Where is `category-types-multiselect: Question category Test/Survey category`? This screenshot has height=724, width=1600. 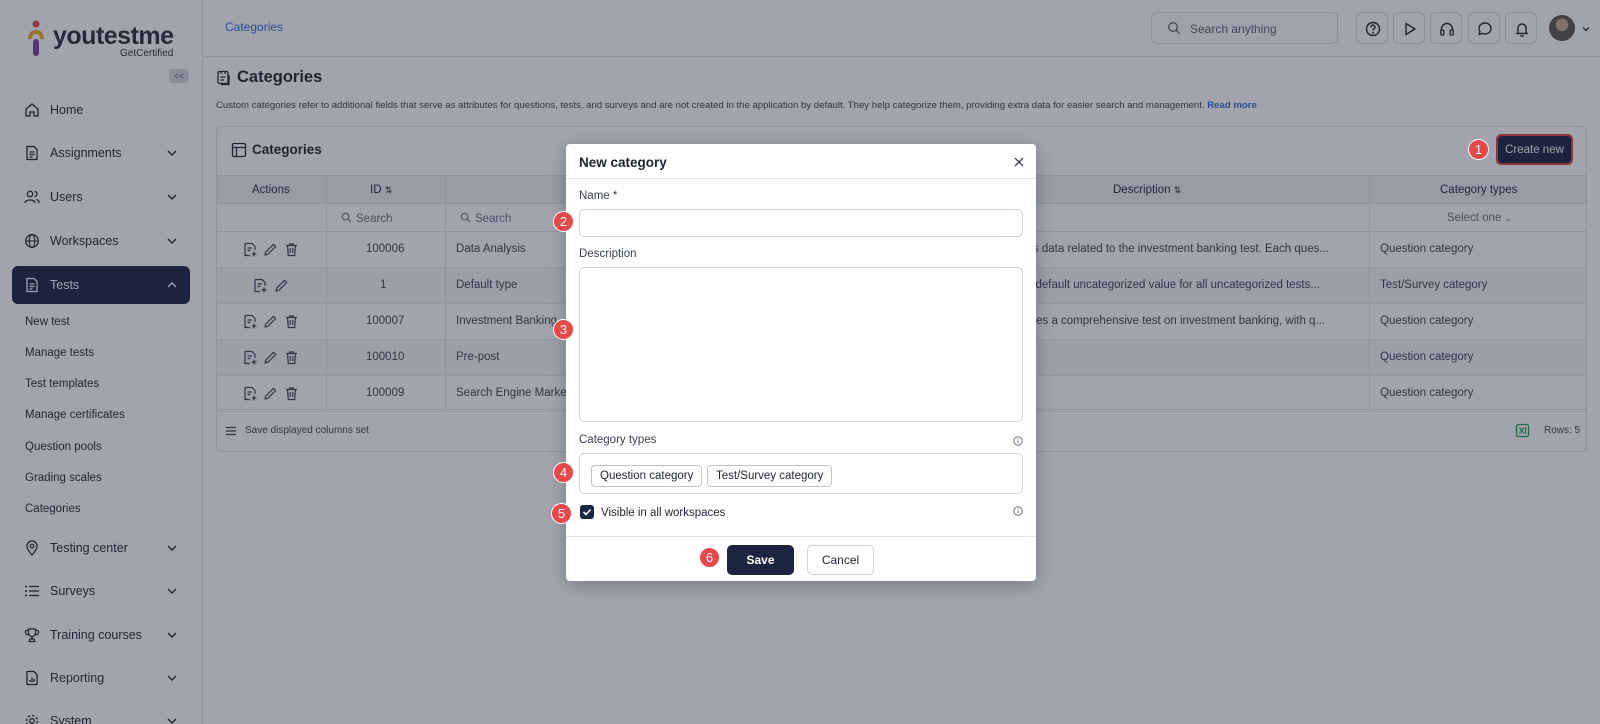
category-types-multiselect: Question category Test/Survey category is located at coordinates (801, 473).